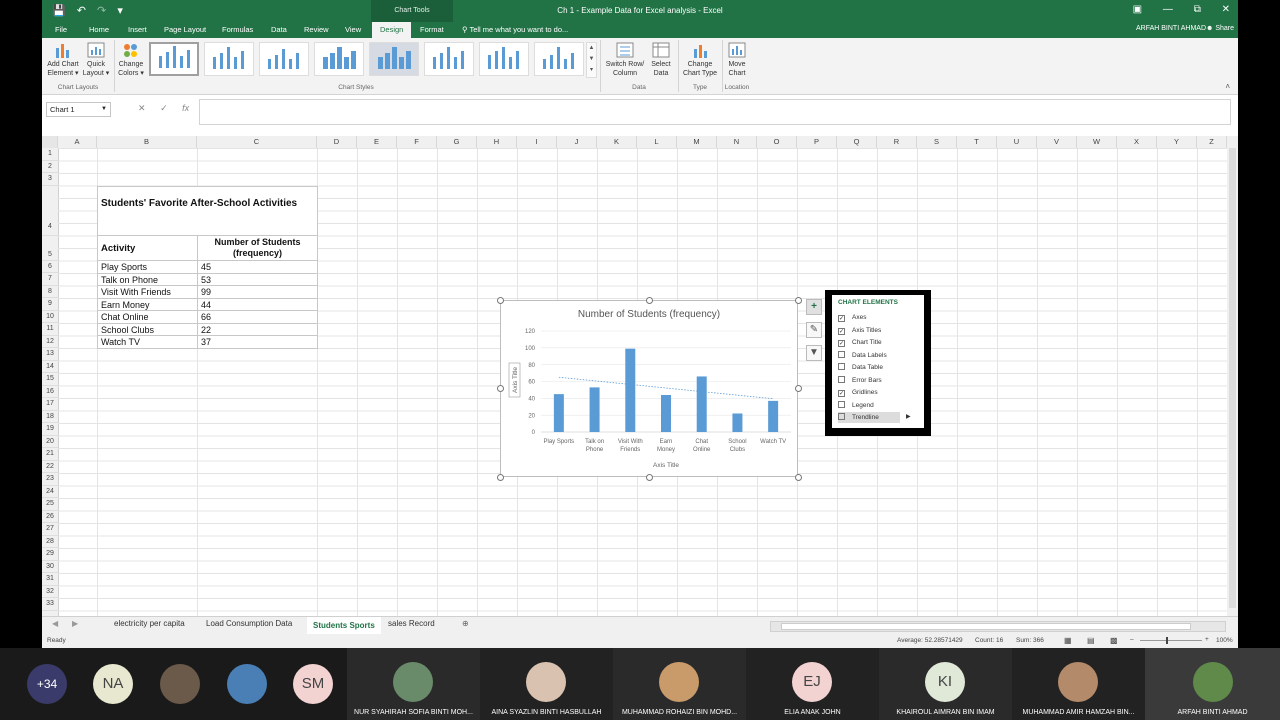 This screenshot has width=1280, height=720. Describe the element at coordinates (257, 279) in the screenshot. I see `count-cell: 53` at that location.